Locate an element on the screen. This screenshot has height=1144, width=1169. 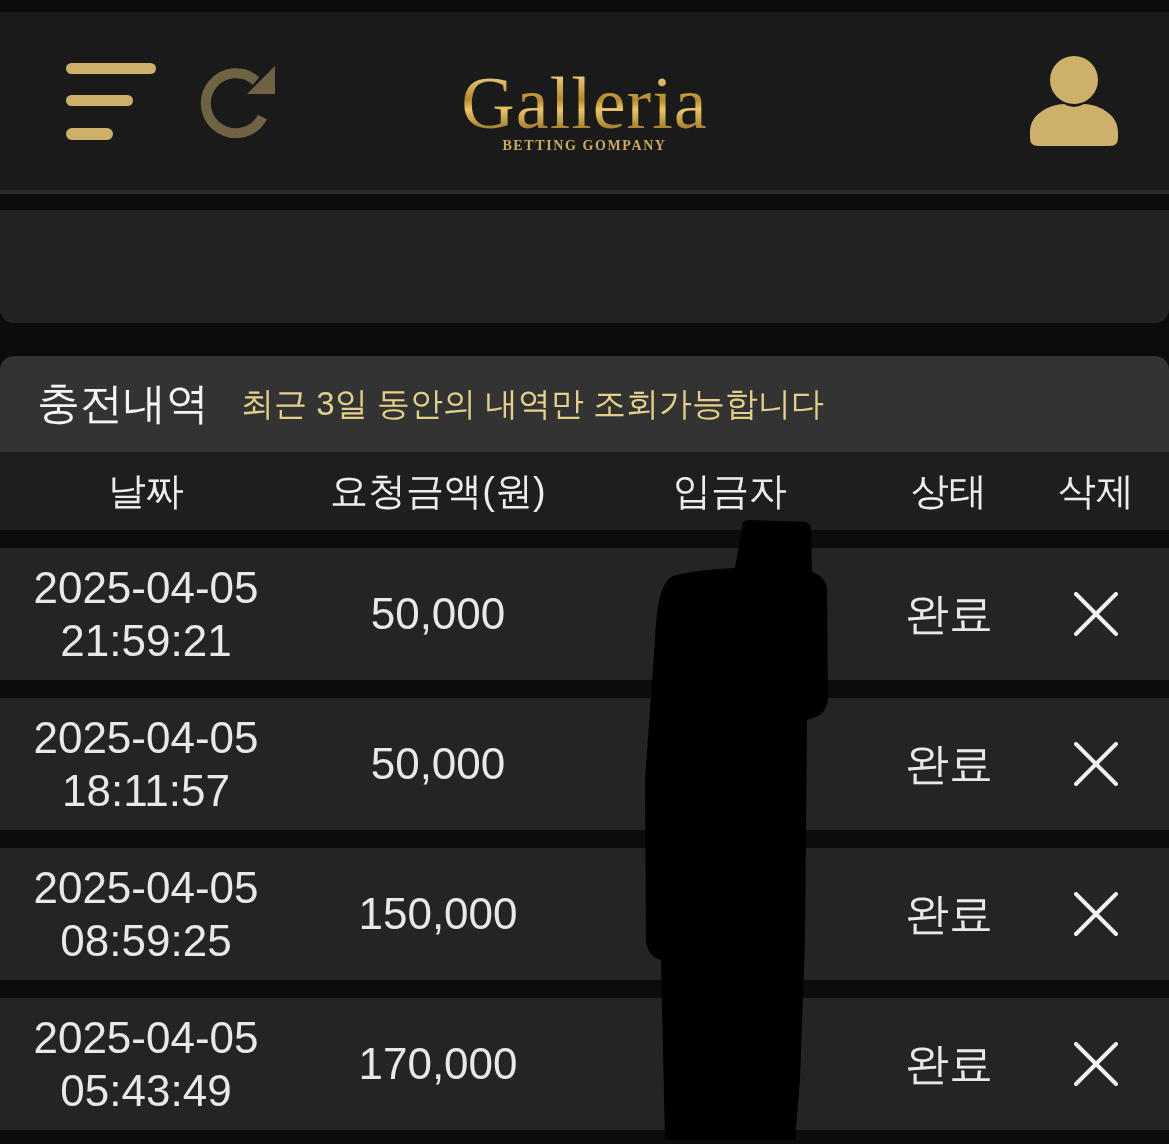
amount-text: 170,000 is located at coordinates (438, 1064).